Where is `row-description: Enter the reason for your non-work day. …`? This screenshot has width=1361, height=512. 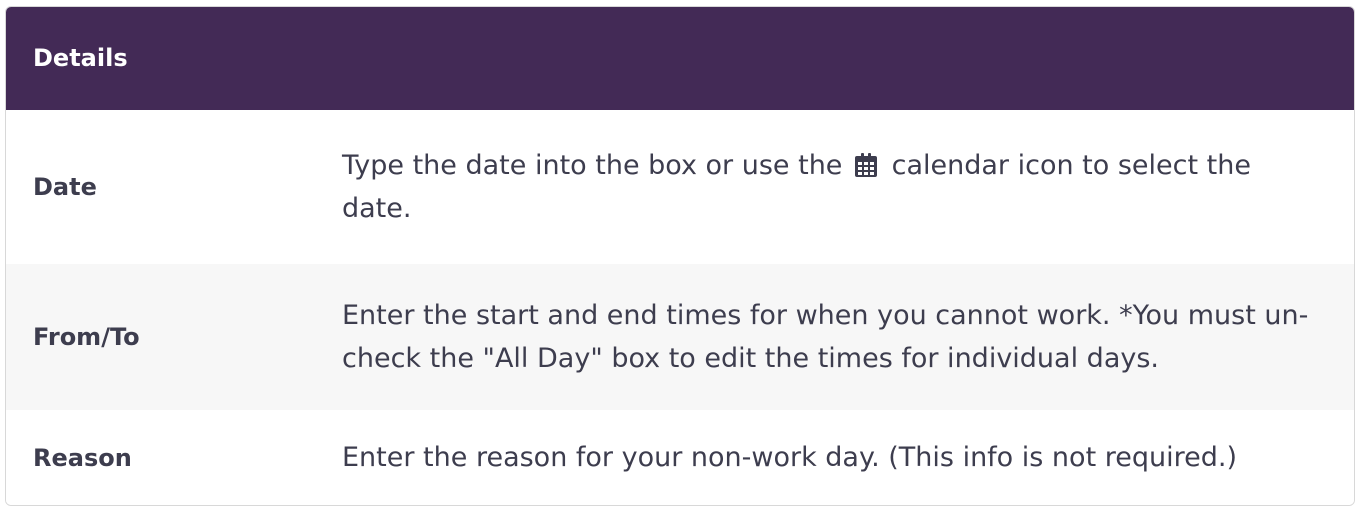
row-description: Enter the reason for your non-work day. … is located at coordinates (789, 457).